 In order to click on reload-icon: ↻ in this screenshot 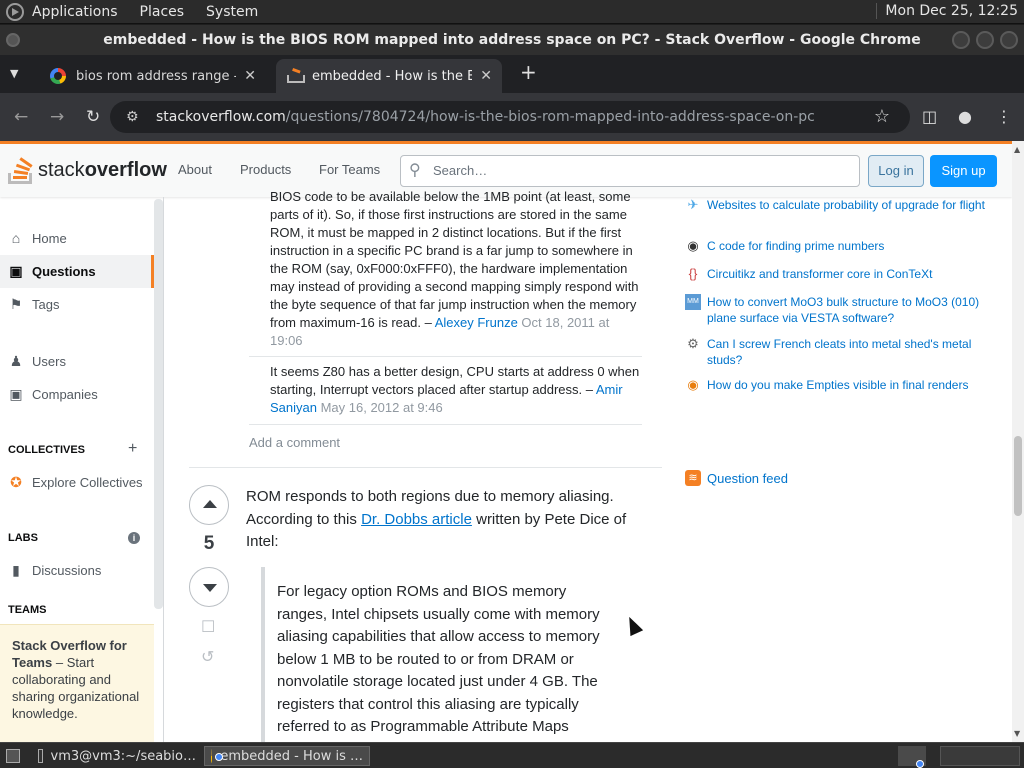, I will do `click(93, 117)`.